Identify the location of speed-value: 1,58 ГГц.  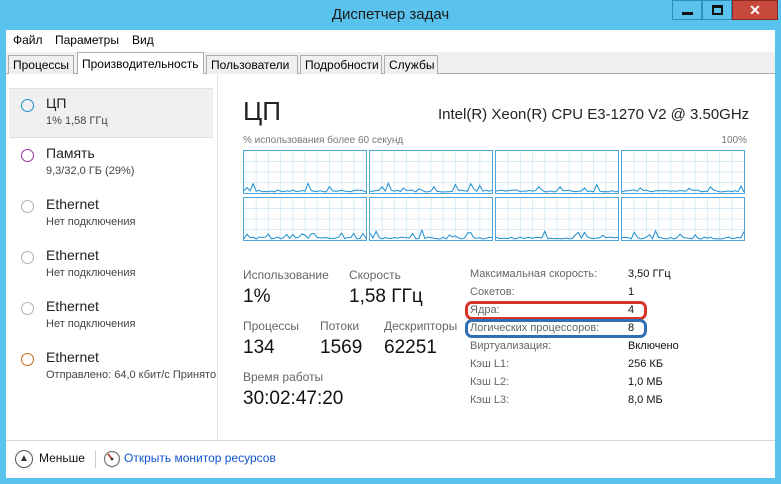
(386, 296).